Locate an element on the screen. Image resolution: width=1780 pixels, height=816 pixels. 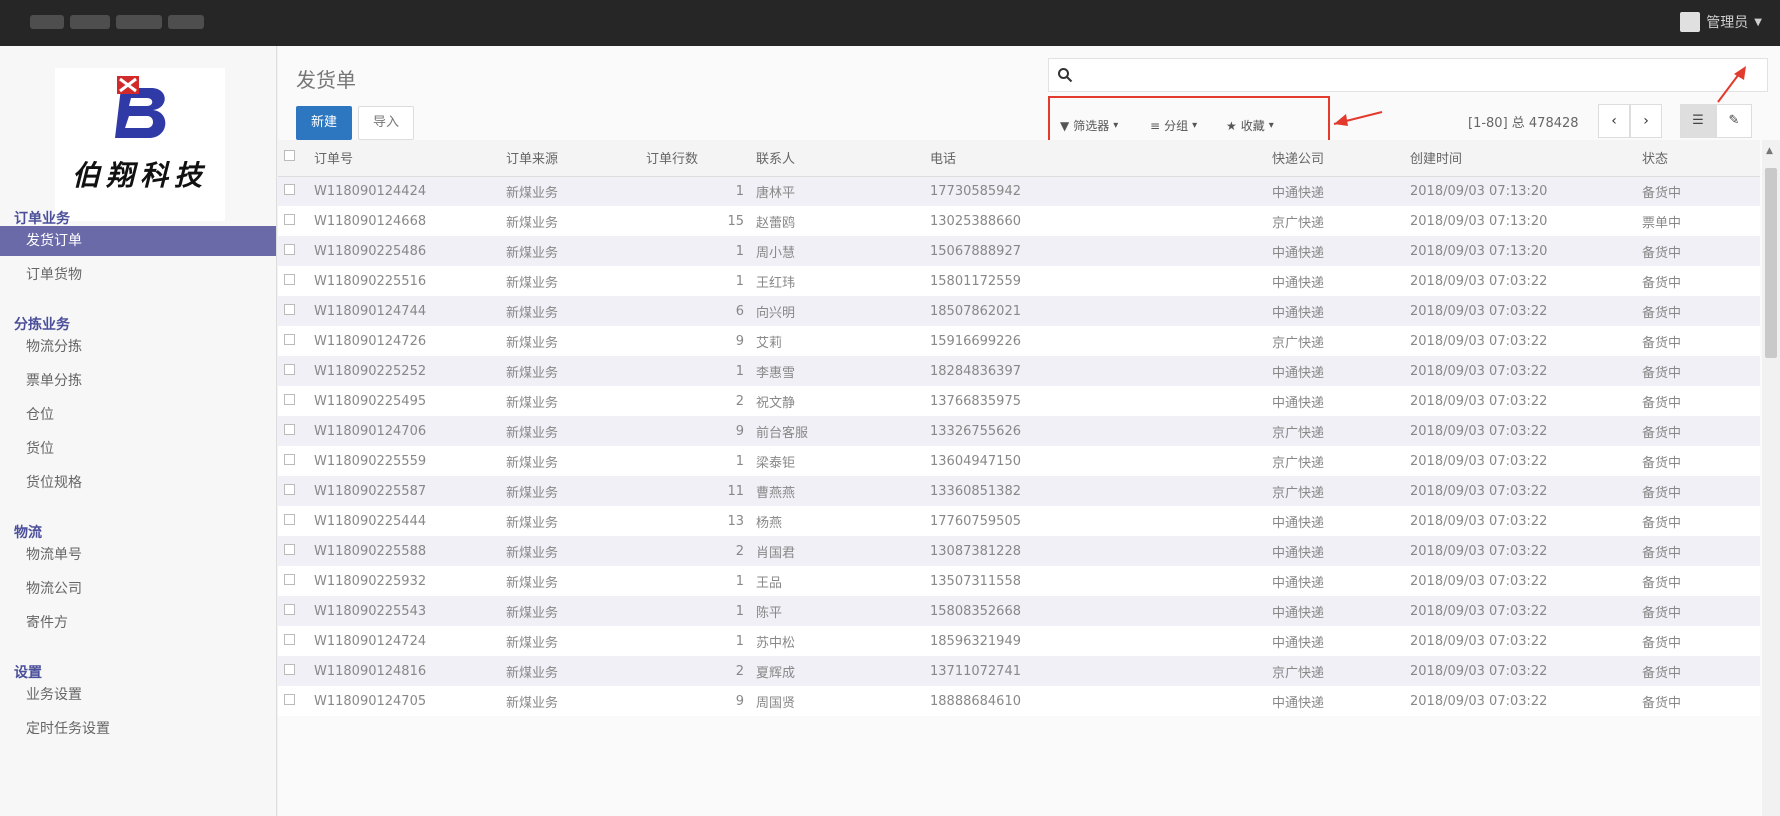
table-cell: 曹燕燕 is located at coordinates (776, 493).